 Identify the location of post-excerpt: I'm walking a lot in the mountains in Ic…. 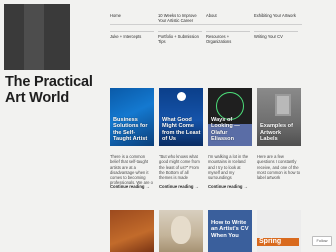
(228, 167).